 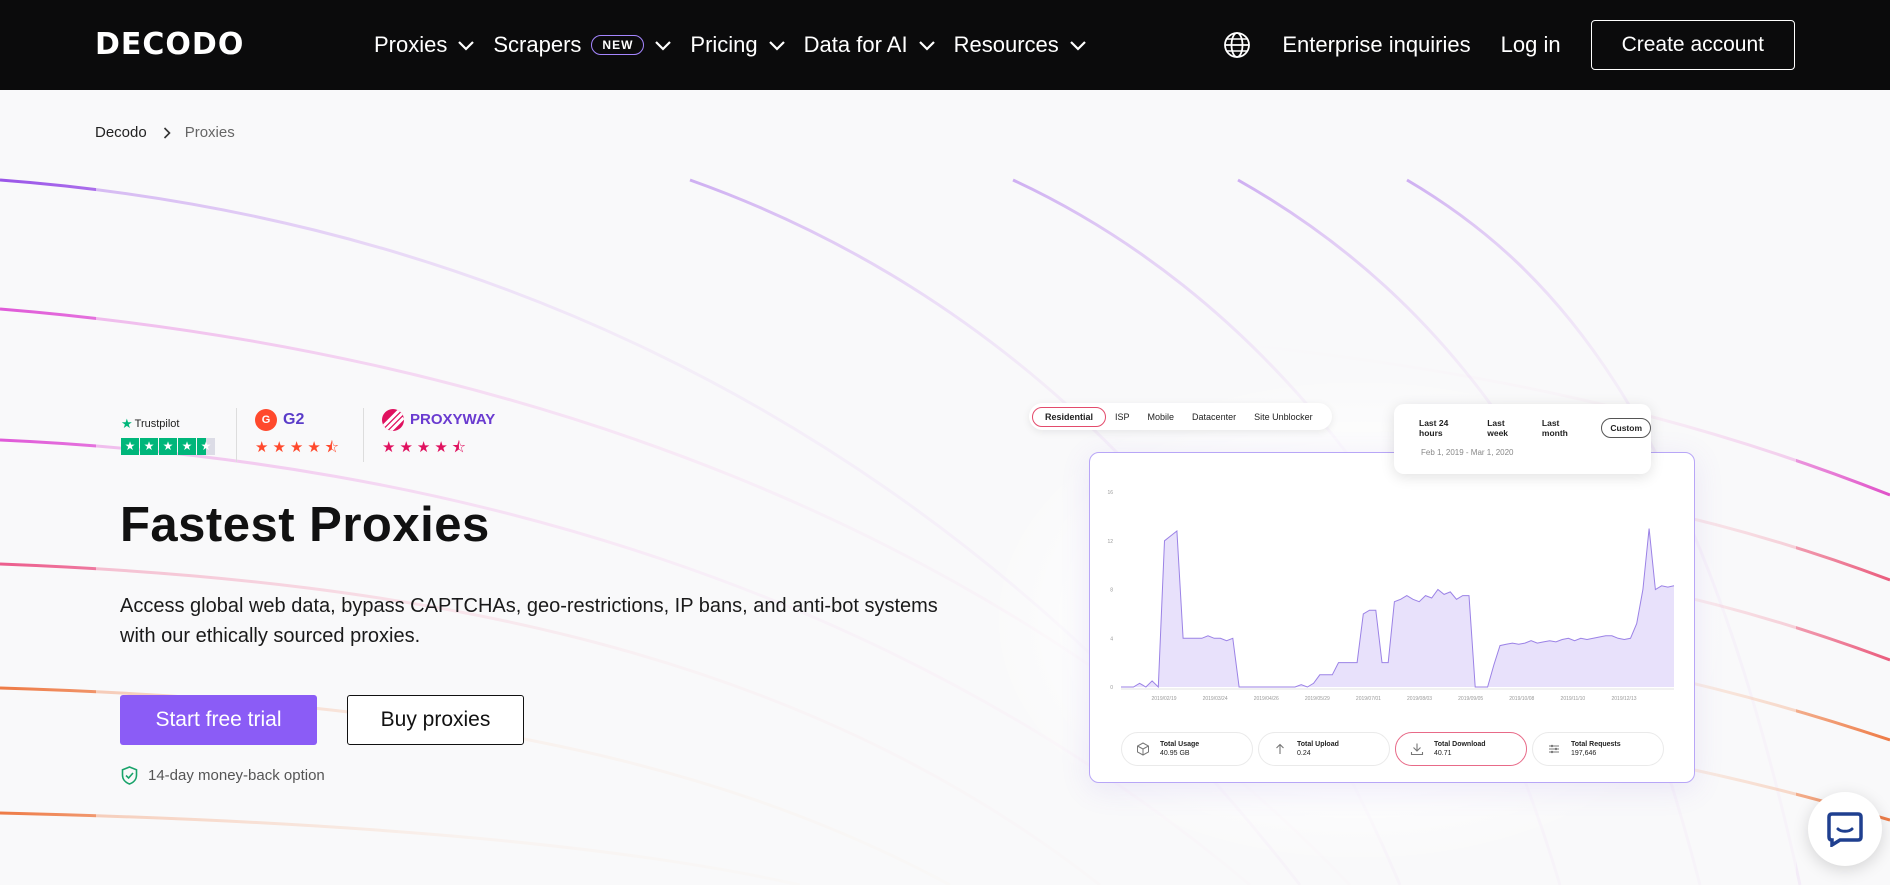 I want to click on stat-label: Total Upload, so click(x=1318, y=744).